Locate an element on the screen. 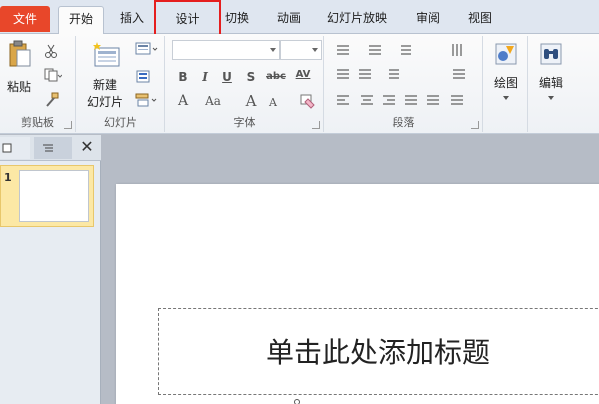  title-placeholder-text: 单击此处添加标题 is located at coordinates (377, 352).